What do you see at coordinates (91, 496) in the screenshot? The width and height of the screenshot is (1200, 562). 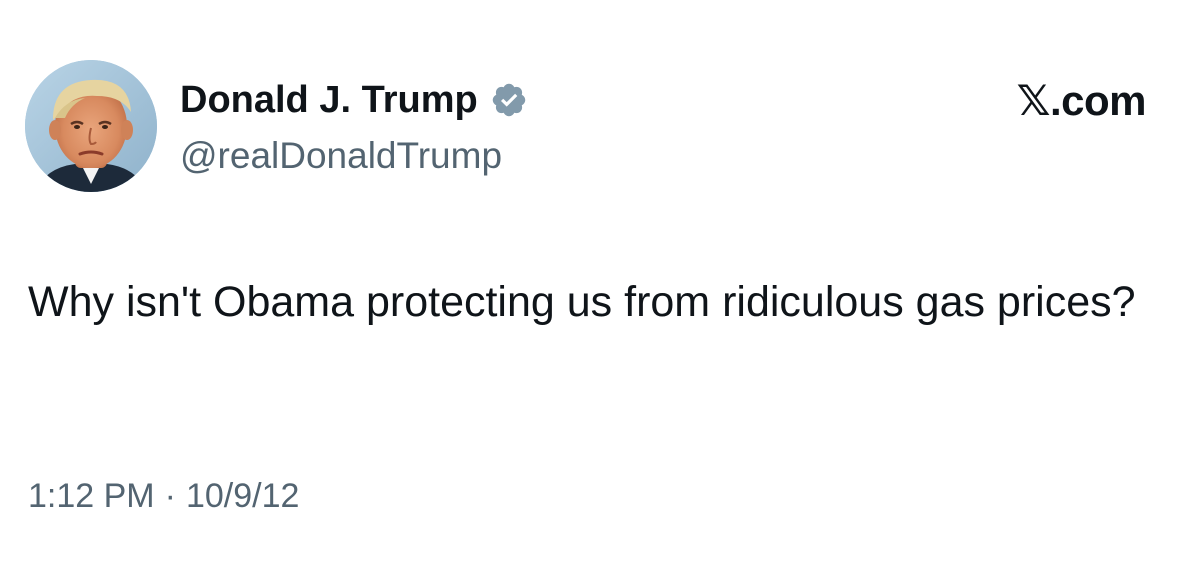 I see `tweet-time: 1:12 PM` at bounding box center [91, 496].